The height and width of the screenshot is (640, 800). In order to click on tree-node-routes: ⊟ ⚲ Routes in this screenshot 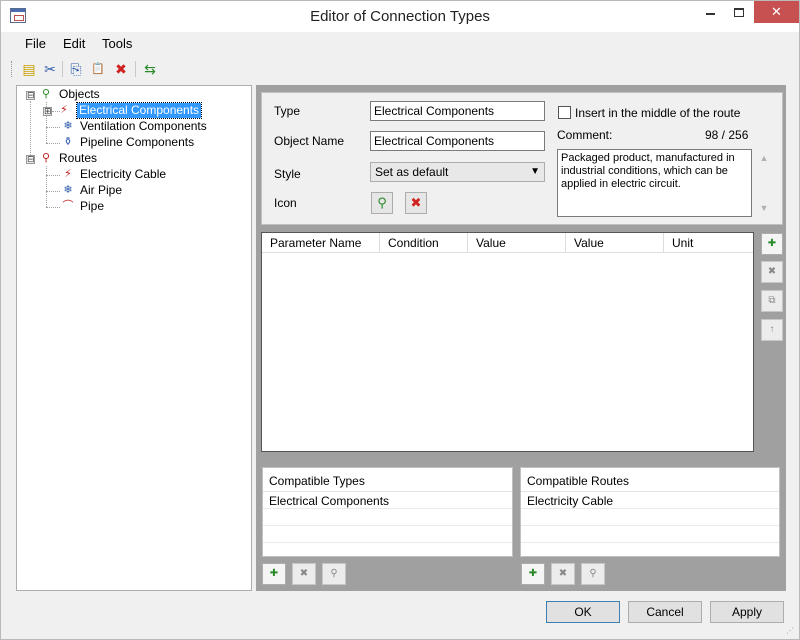, I will do `click(132, 159)`.